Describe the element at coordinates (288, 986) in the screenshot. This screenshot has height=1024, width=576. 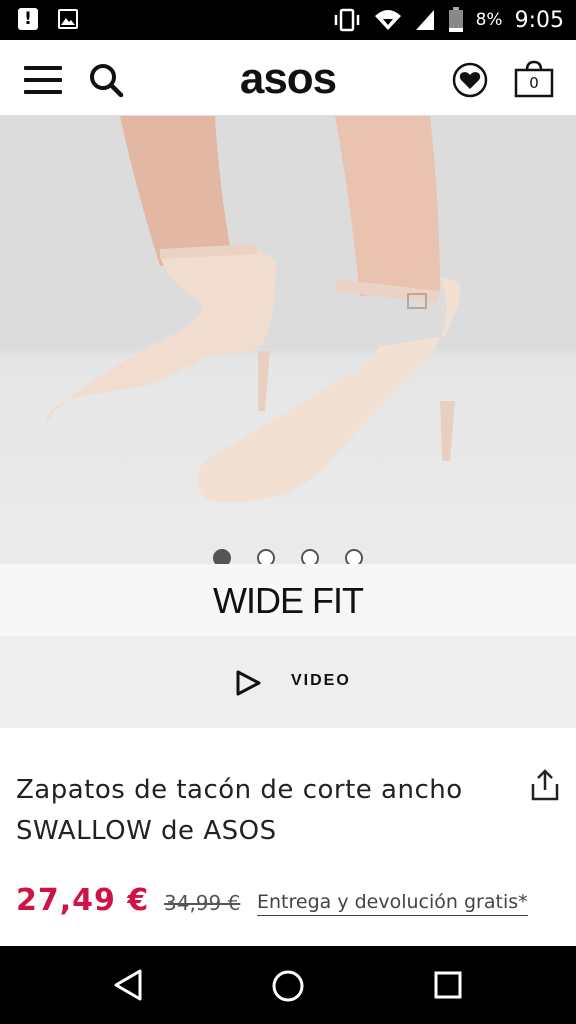
I see `home-icon` at that location.